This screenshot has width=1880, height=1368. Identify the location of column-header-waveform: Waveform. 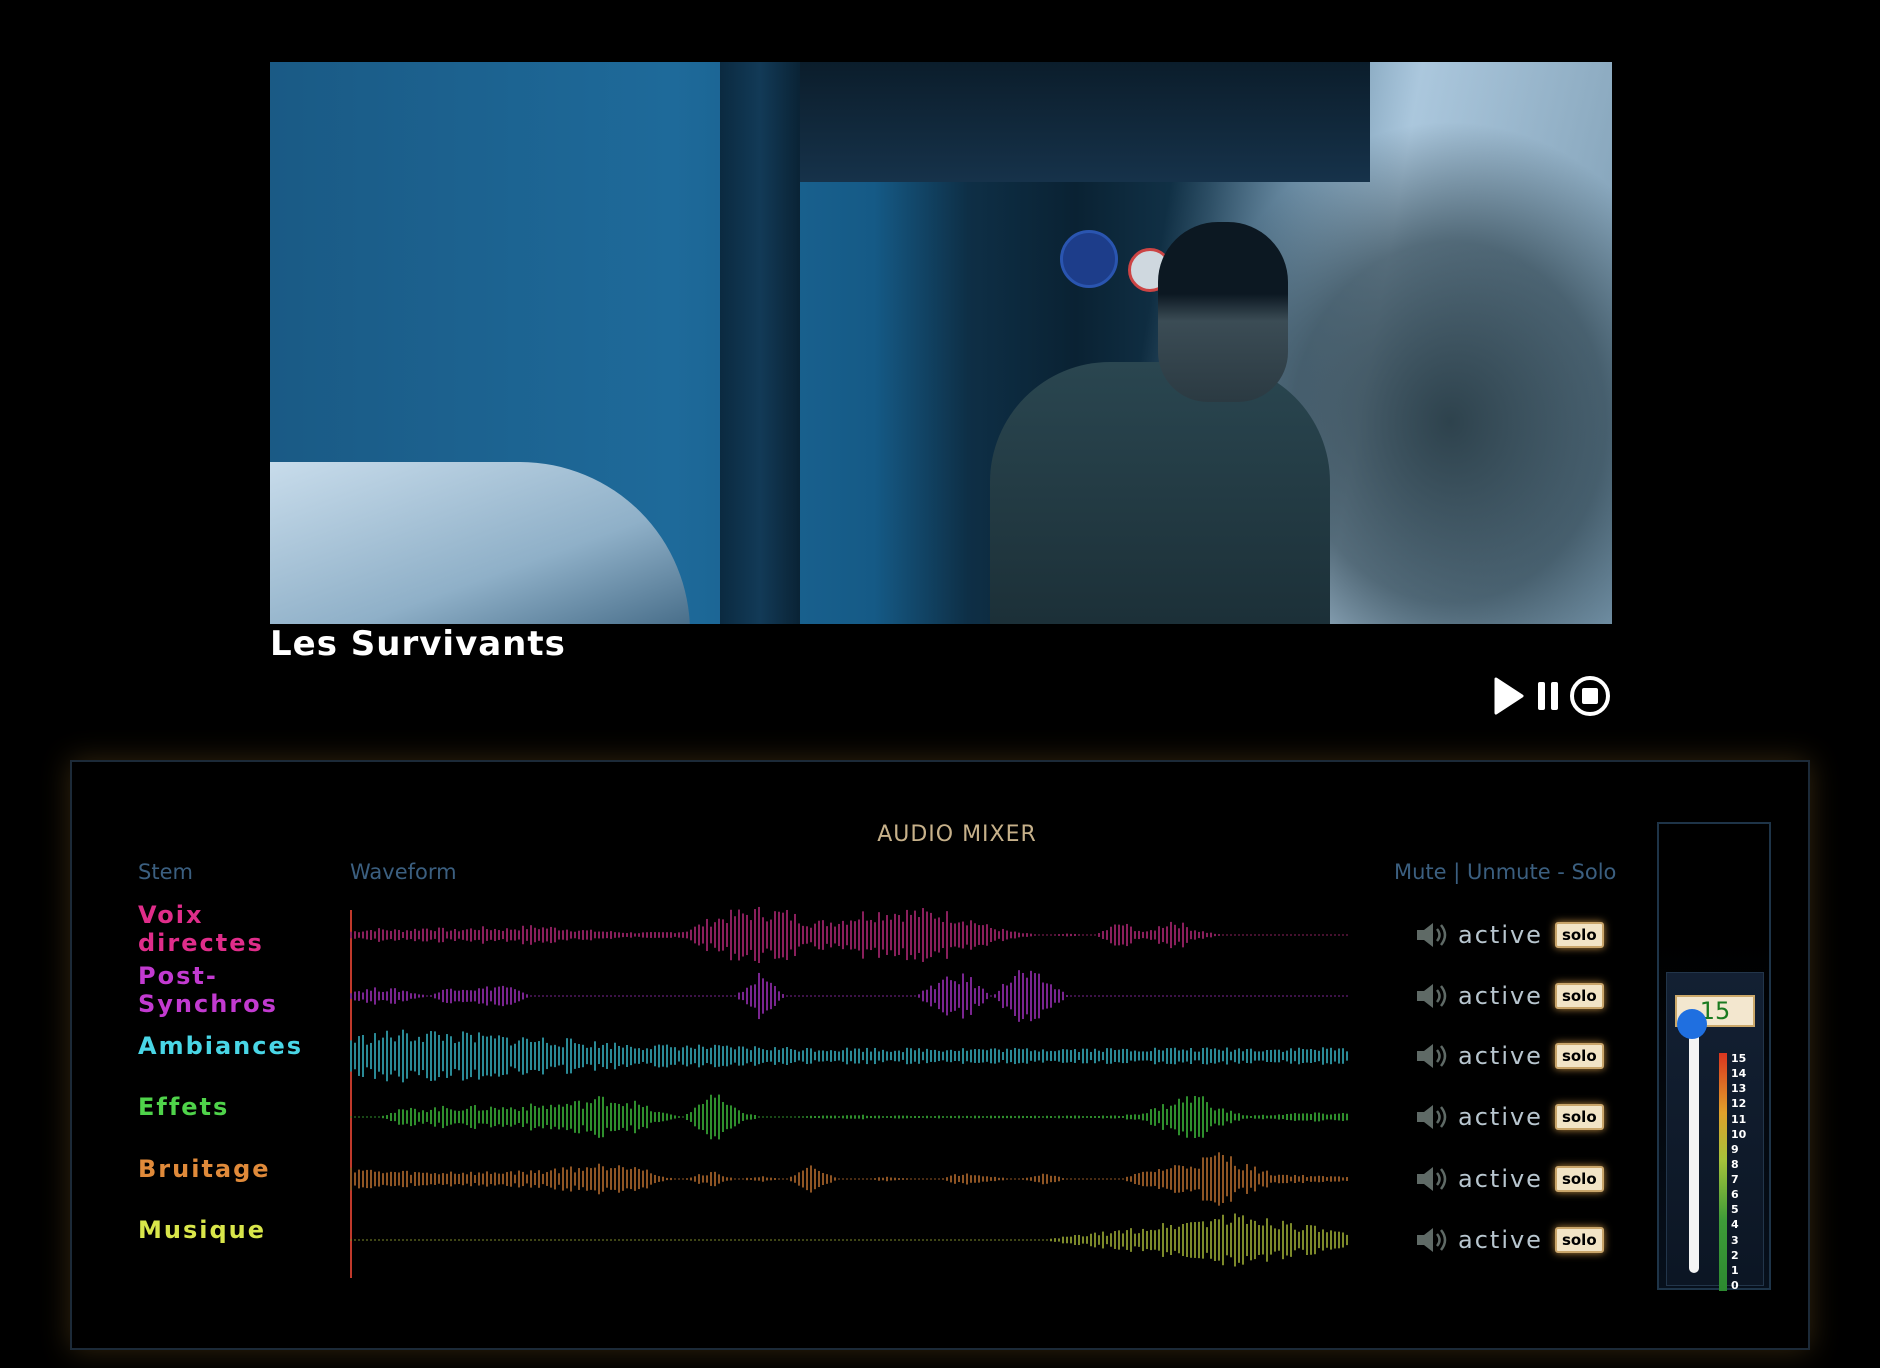
(403, 872).